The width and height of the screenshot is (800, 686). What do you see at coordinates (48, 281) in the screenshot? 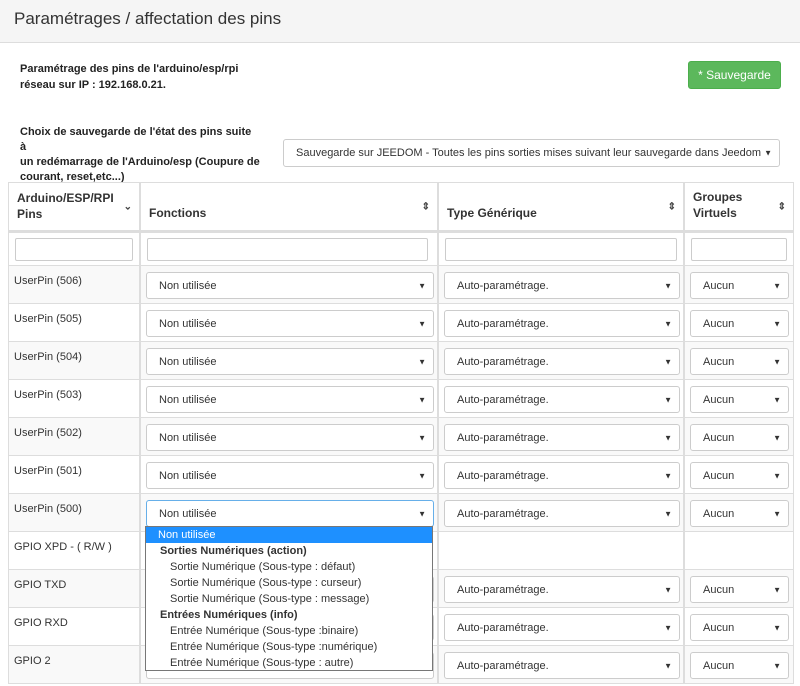
I see `pin-name: UserPin (506)` at bounding box center [48, 281].